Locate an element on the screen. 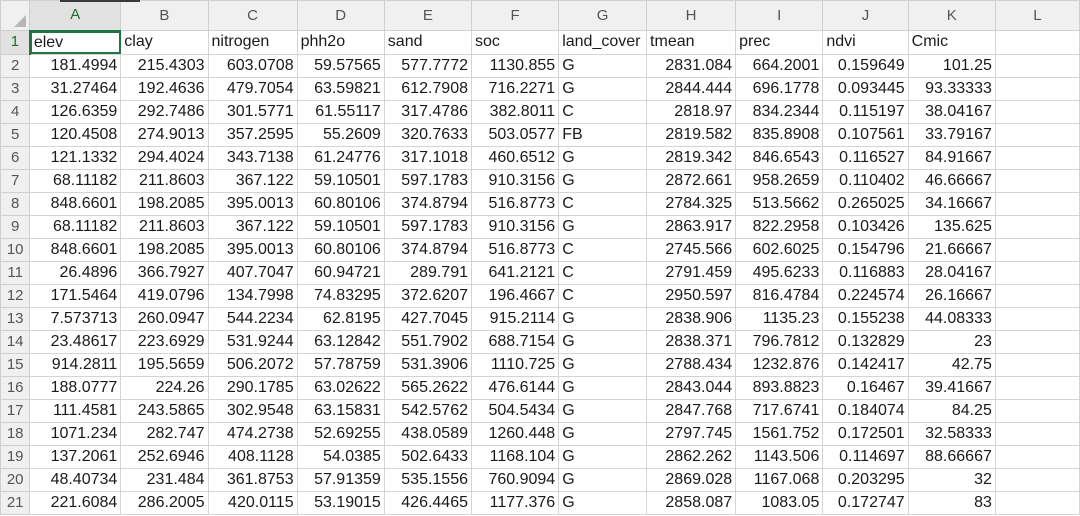 The height and width of the screenshot is (516, 1080). cell-a20: 48.40734 is located at coordinates (75, 479).